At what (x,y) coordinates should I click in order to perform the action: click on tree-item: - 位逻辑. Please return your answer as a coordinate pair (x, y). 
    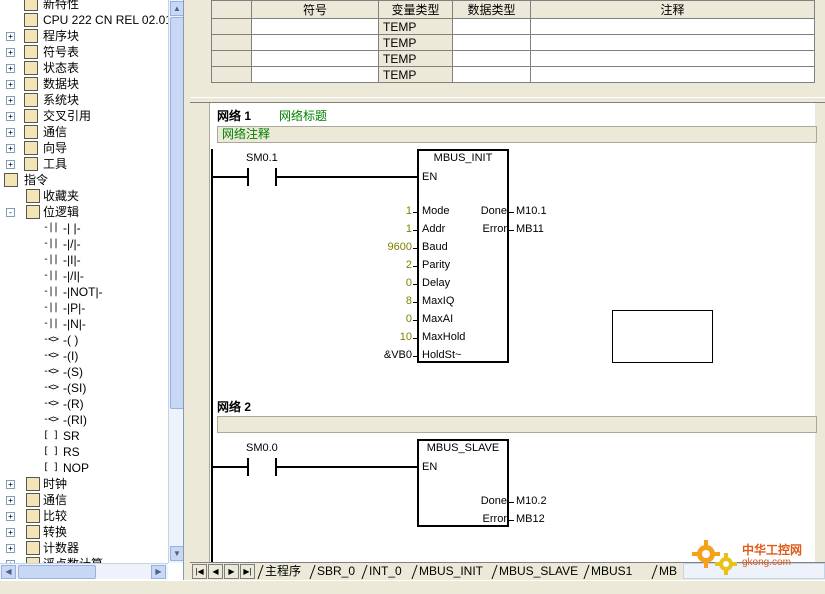
    Looking at the image, I should click on (84, 212).